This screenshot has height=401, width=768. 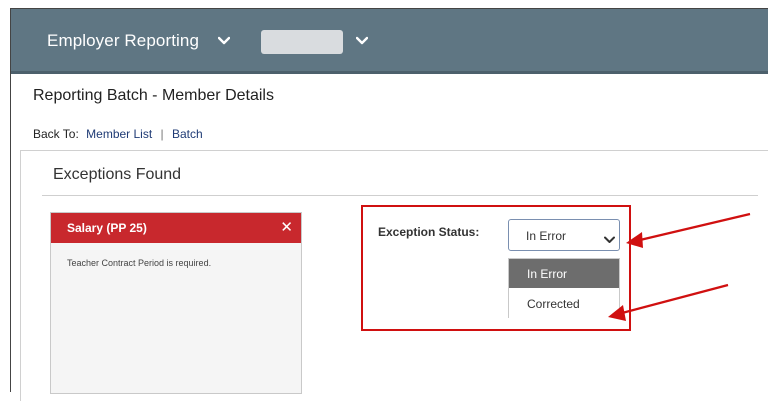 What do you see at coordinates (688, 230) in the screenshot?
I see `annotation-arrow-to-select` at bounding box center [688, 230].